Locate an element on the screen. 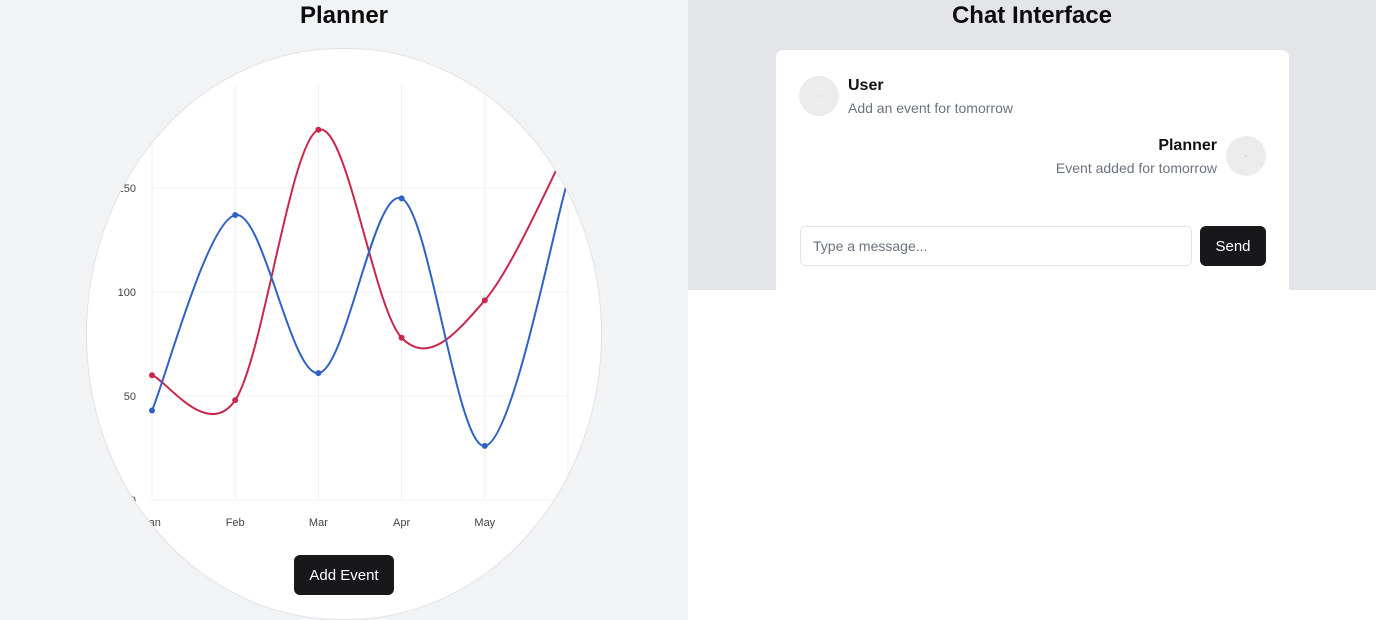  y-tick-label: 50 is located at coordinates (130, 397).